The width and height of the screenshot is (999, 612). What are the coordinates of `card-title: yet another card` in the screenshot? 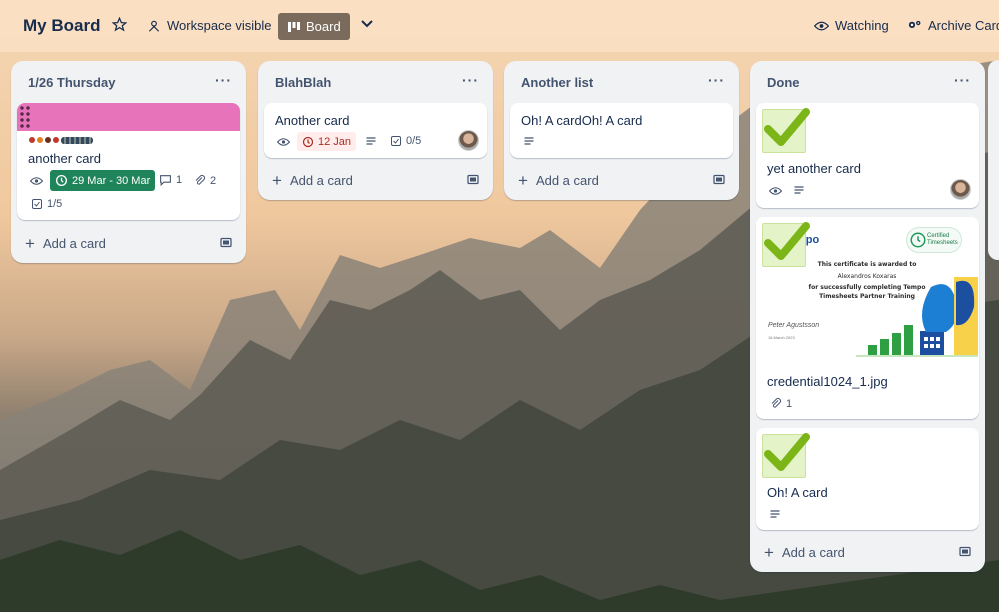 It's located at (814, 168).